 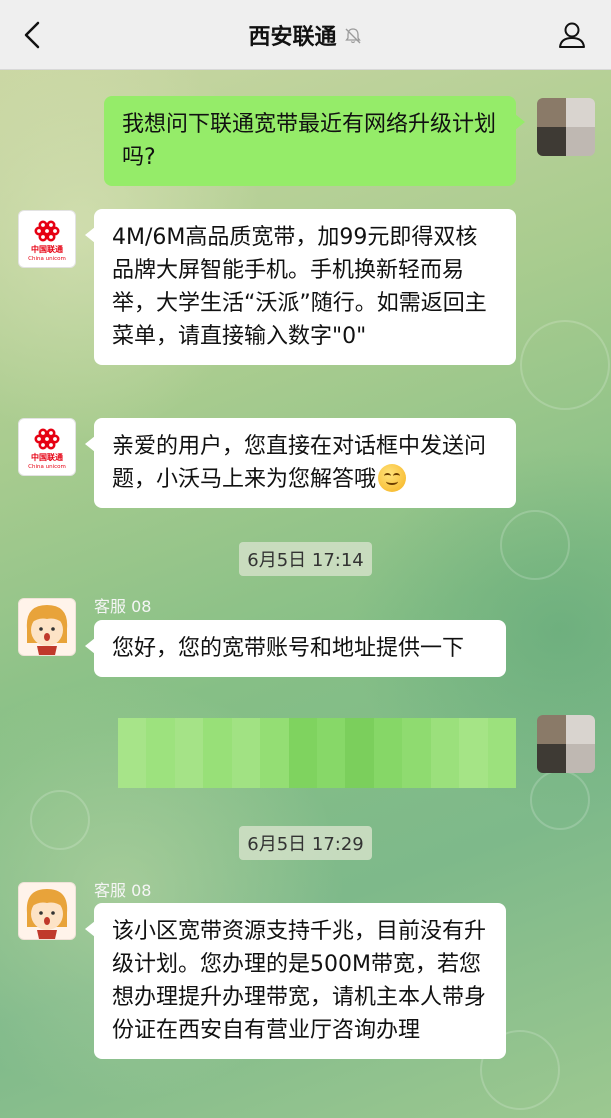 I want to click on timestamp-label: 6月5日 17:14, so click(x=305, y=559).